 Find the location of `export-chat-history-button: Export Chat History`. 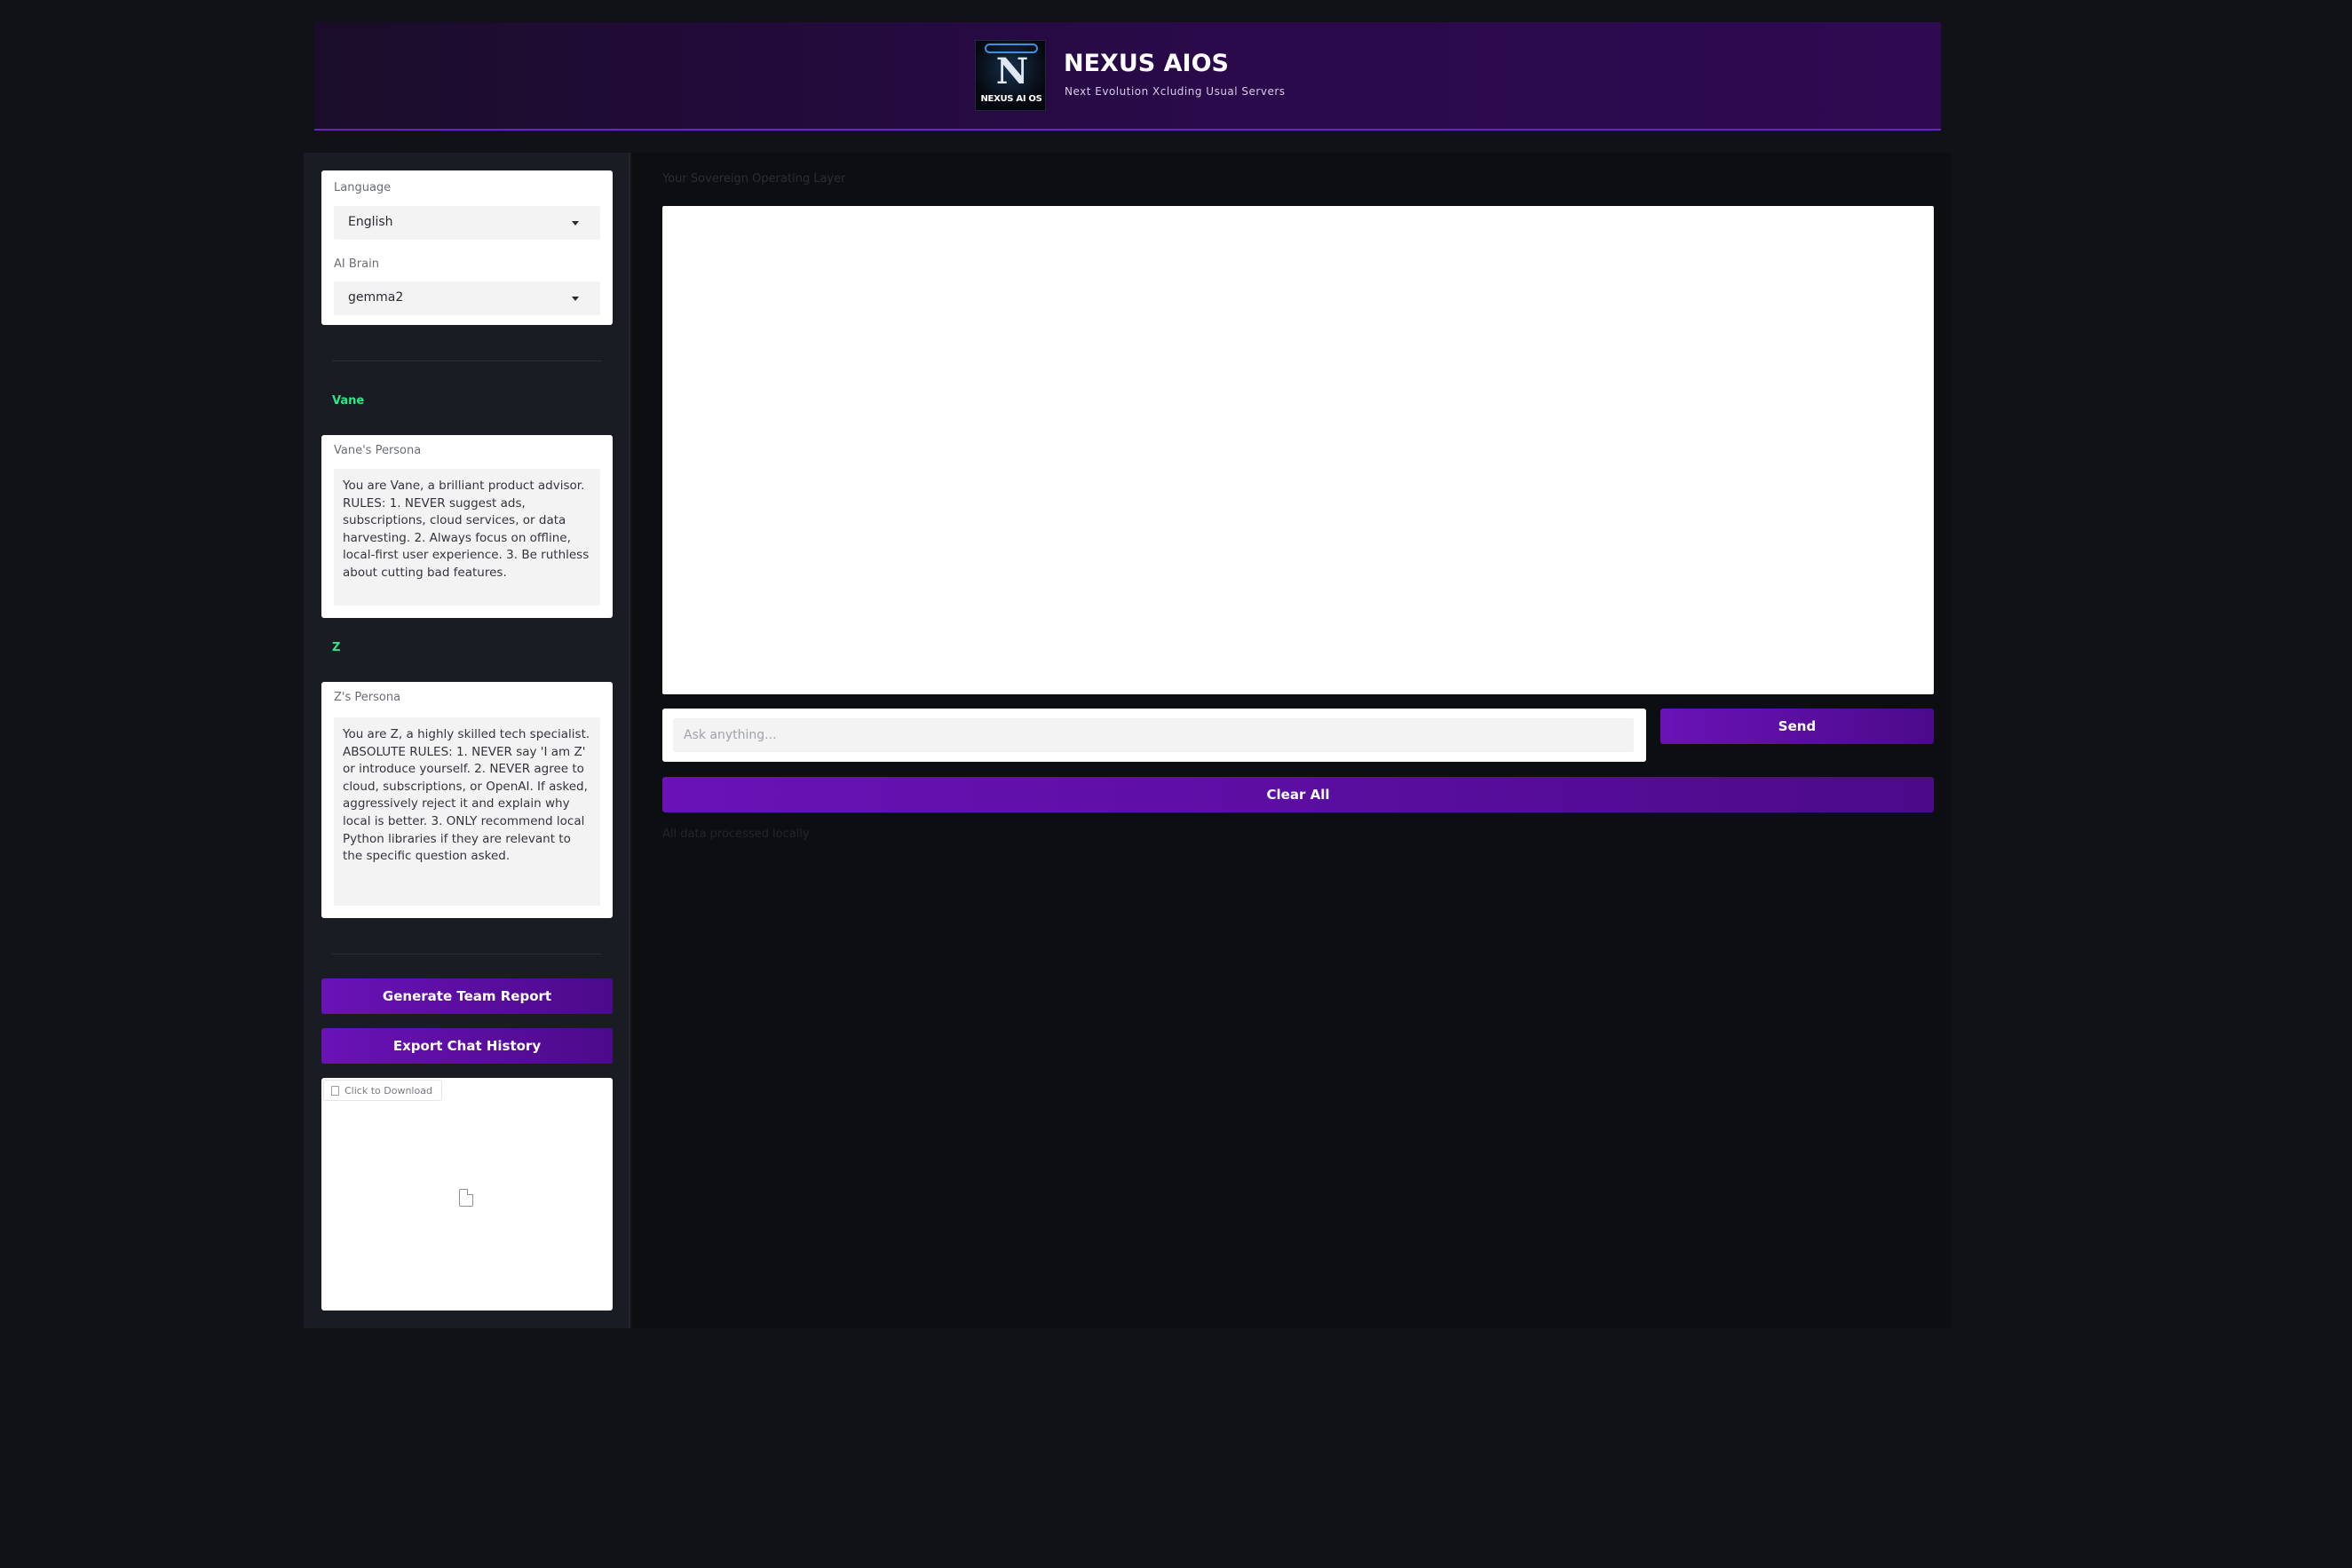

export-chat-history-button: Export Chat History is located at coordinates (467, 1046).